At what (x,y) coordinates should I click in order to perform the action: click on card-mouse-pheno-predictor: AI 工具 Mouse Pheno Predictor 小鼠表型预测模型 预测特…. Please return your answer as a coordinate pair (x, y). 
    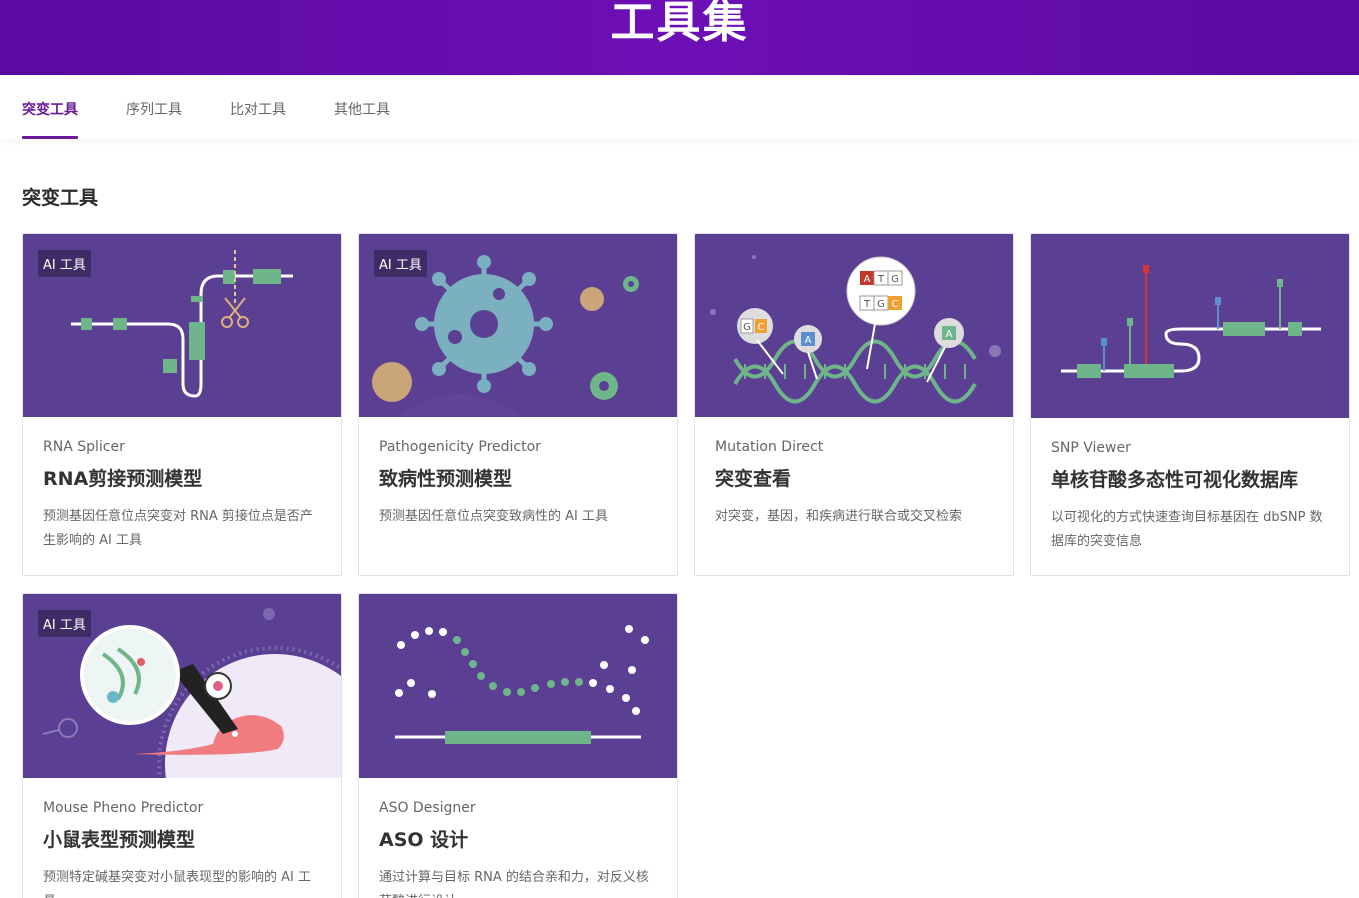
    Looking at the image, I should click on (182, 745).